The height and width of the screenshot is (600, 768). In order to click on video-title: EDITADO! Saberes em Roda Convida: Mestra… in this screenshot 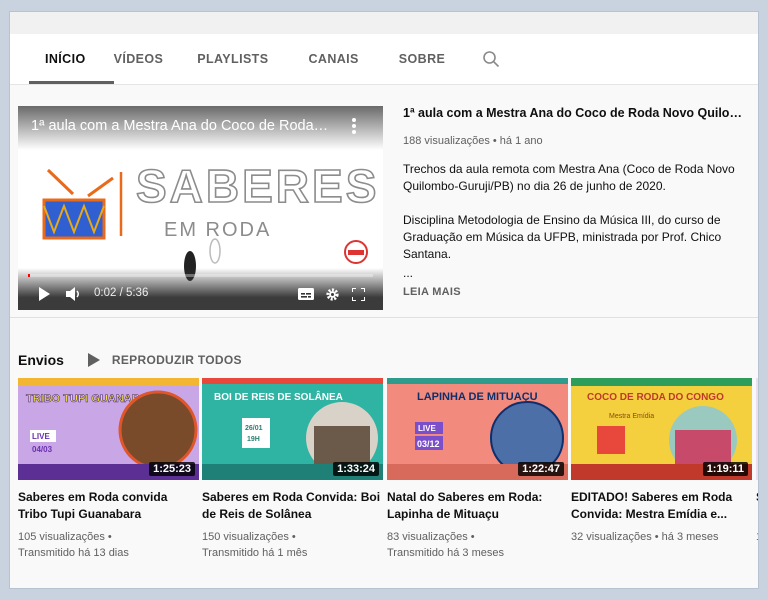, I will do `click(661, 506)`.